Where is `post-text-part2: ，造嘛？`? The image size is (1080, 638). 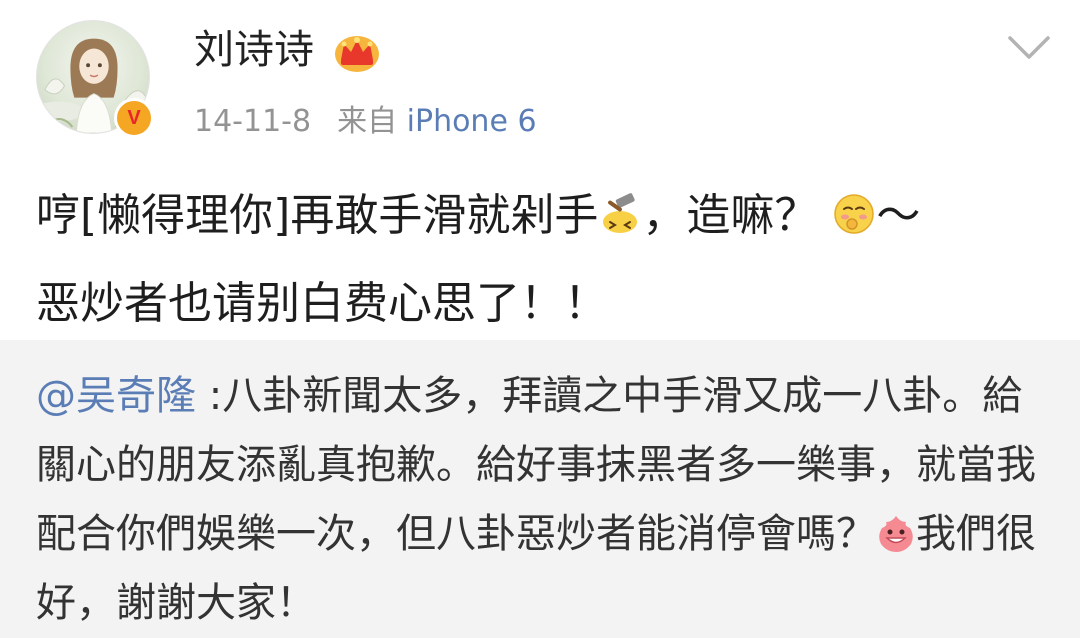 post-text-part2: ，造嘛？ is located at coordinates (737, 215).